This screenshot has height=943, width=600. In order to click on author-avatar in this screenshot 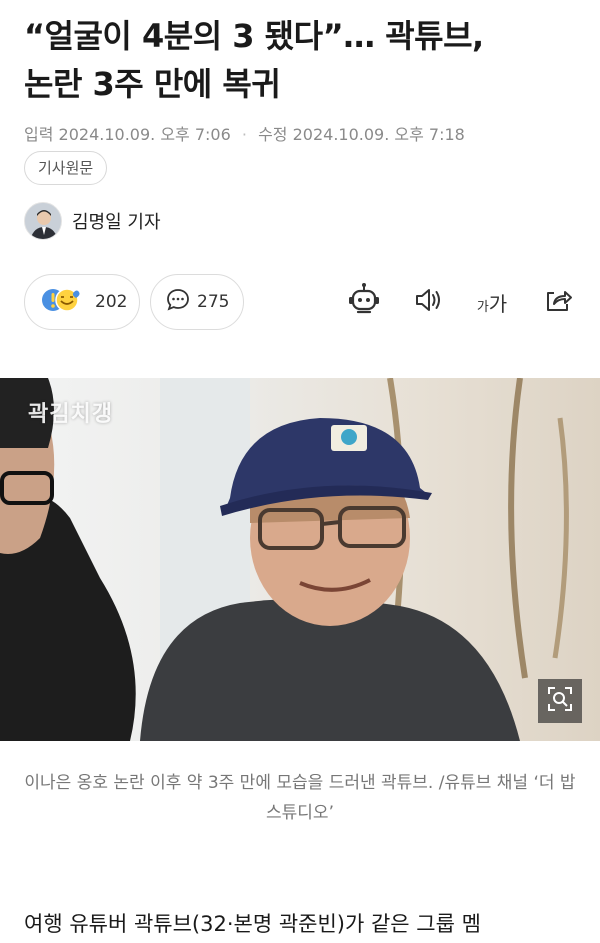, I will do `click(43, 221)`.